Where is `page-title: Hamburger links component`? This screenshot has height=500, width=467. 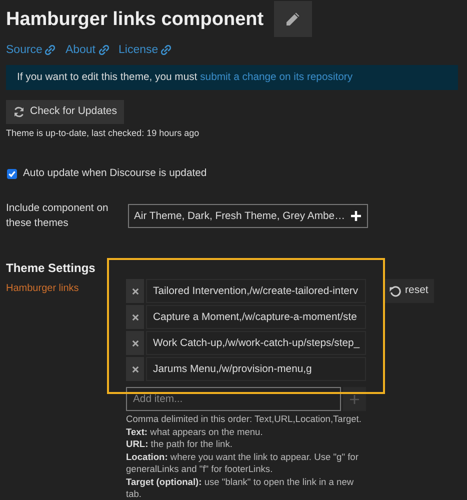 page-title: Hamburger links component is located at coordinates (135, 20).